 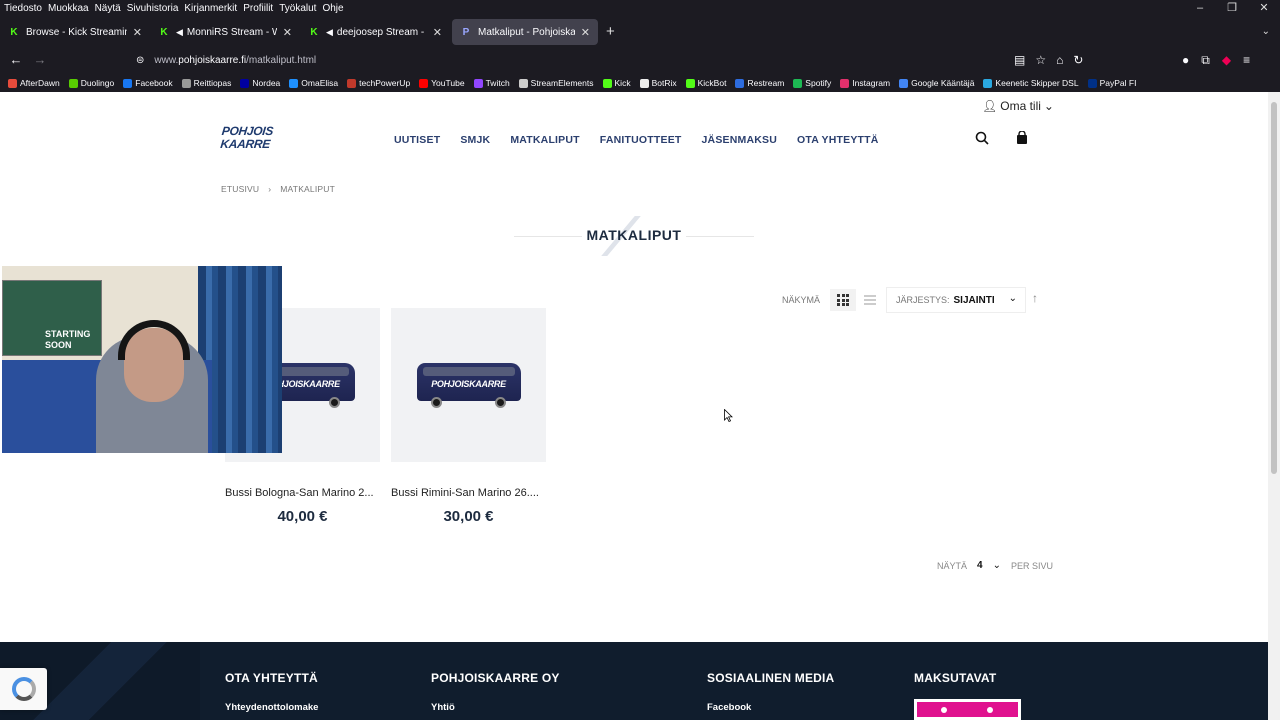 What do you see at coordinates (1246, 60) in the screenshot?
I see `app-menu-icon: ≡` at bounding box center [1246, 60].